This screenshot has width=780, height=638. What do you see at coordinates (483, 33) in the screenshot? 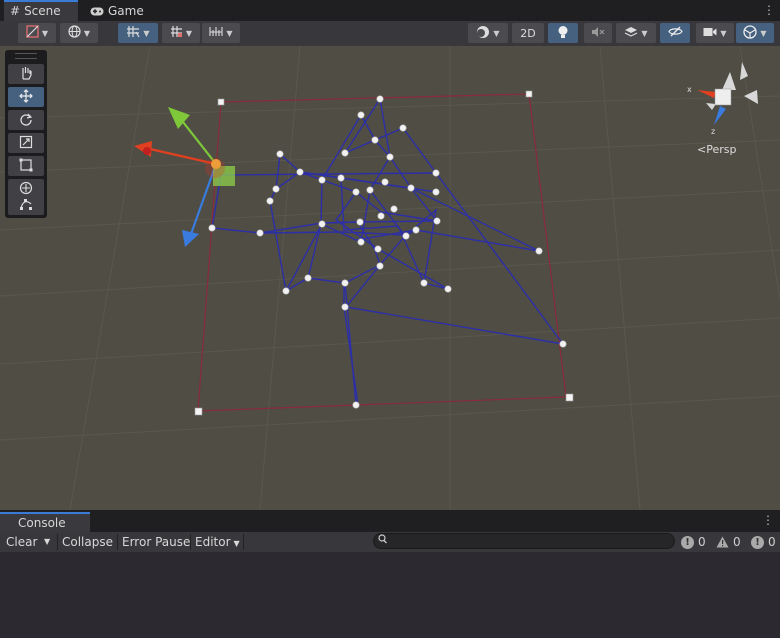
I see `sphere-icon` at bounding box center [483, 33].